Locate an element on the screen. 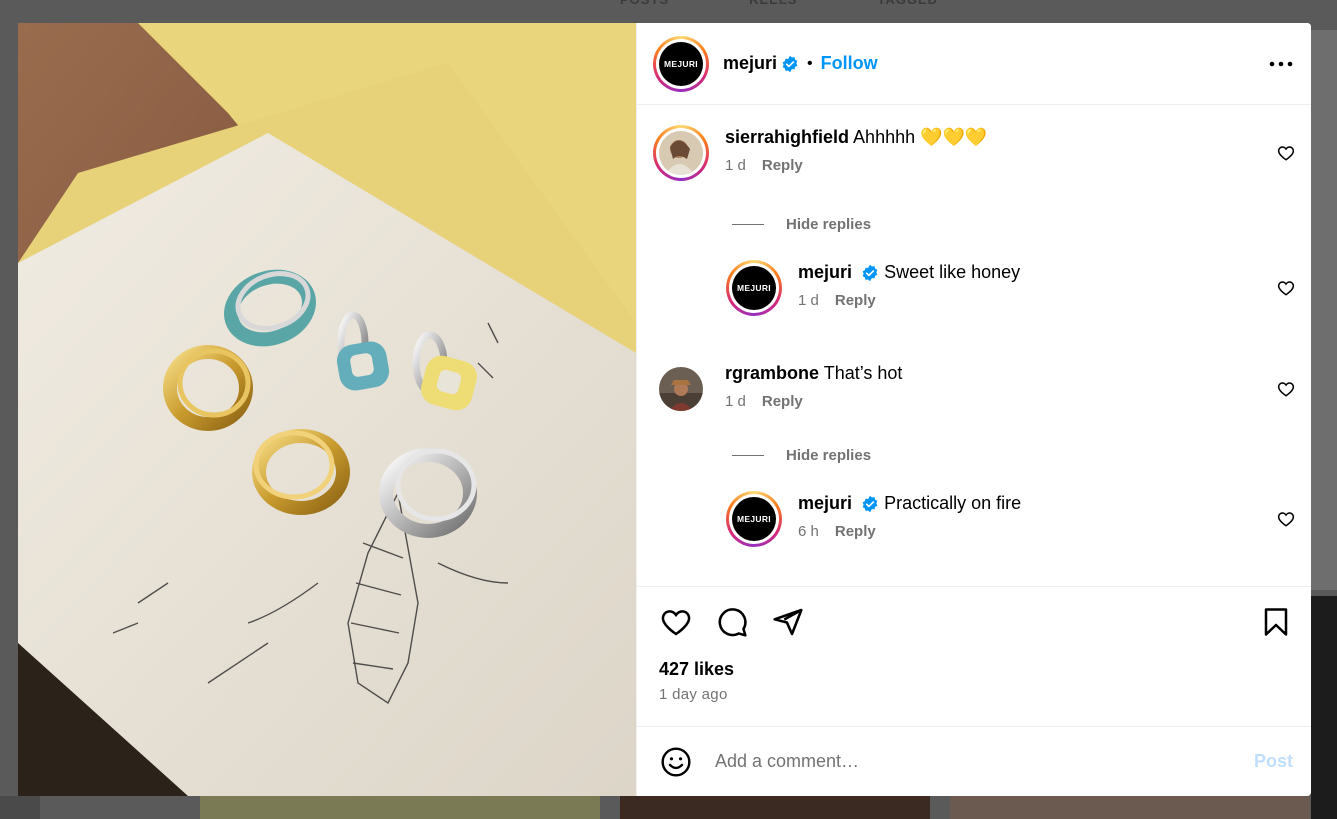 This screenshot has height=819, width=1337. comment: sierrahighfield Ahhhhh 💛💛💛 1 d Reply is located at coordinates (974, 153).